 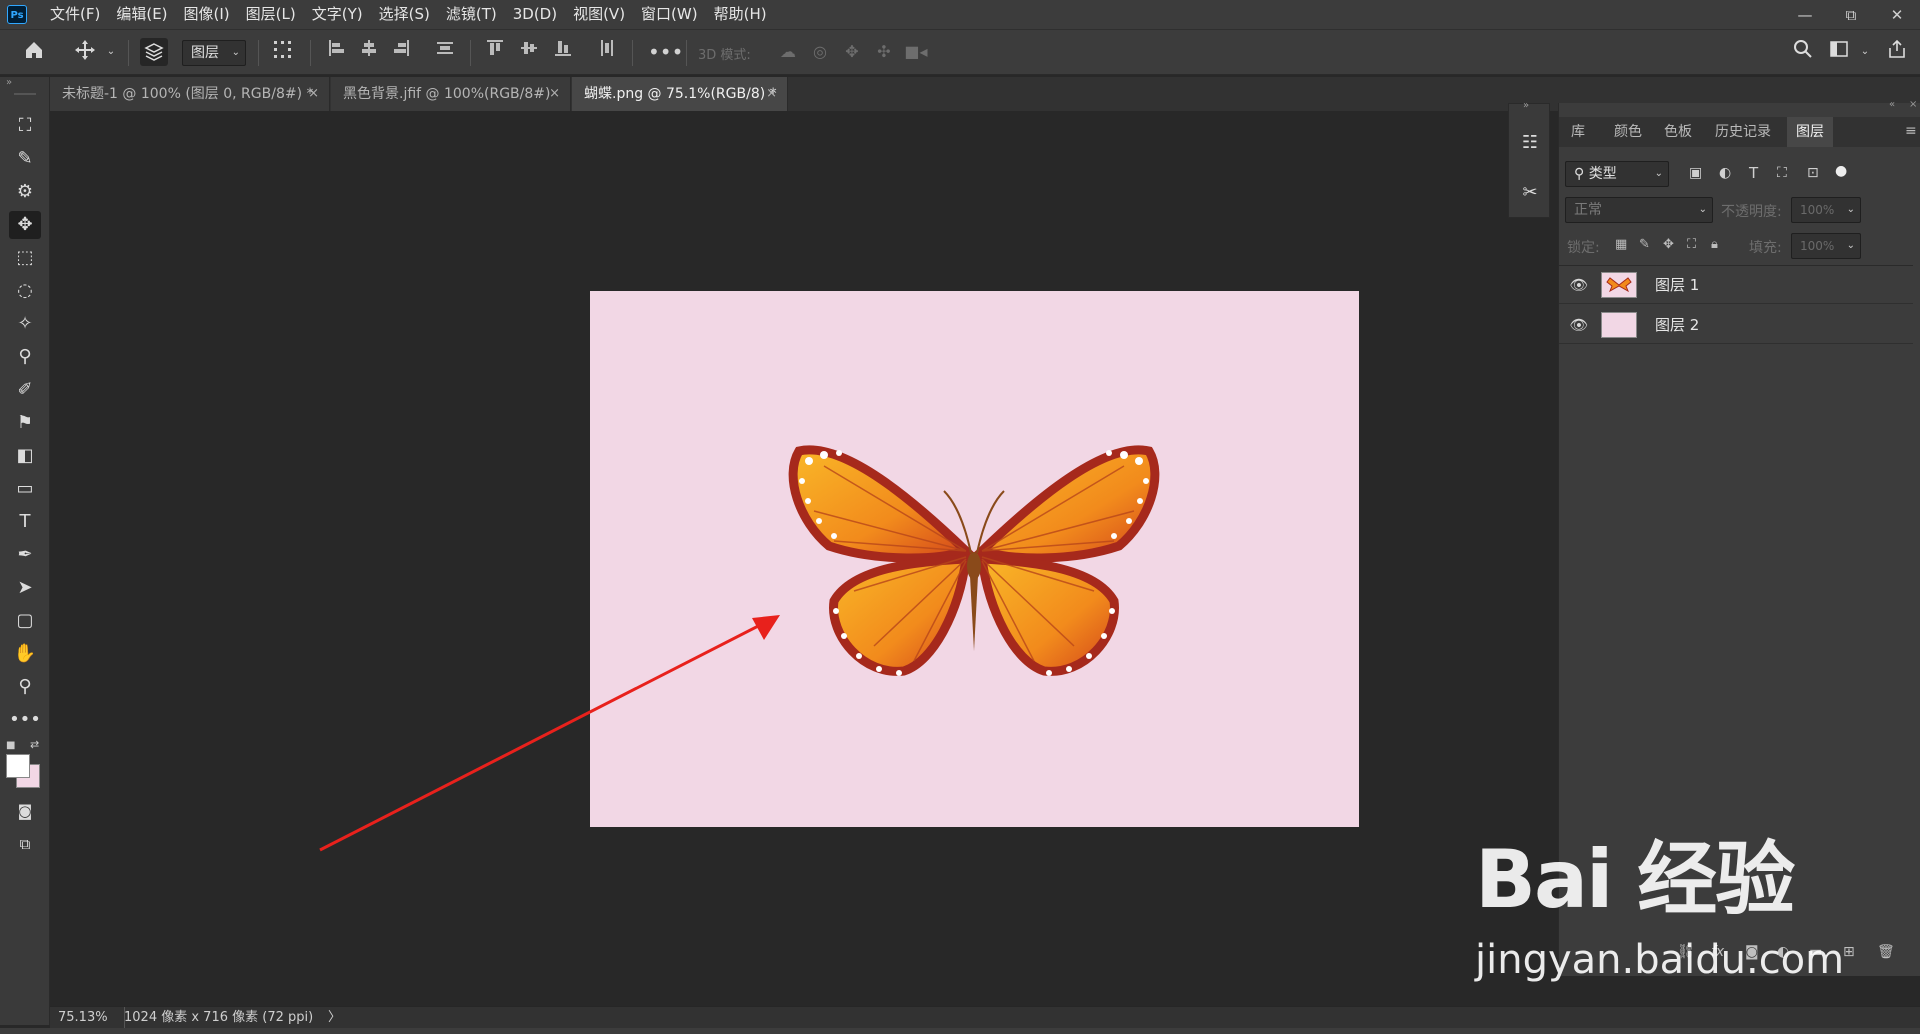 I want to click on restore-button: ⧉, so click(x=1851, y=14).